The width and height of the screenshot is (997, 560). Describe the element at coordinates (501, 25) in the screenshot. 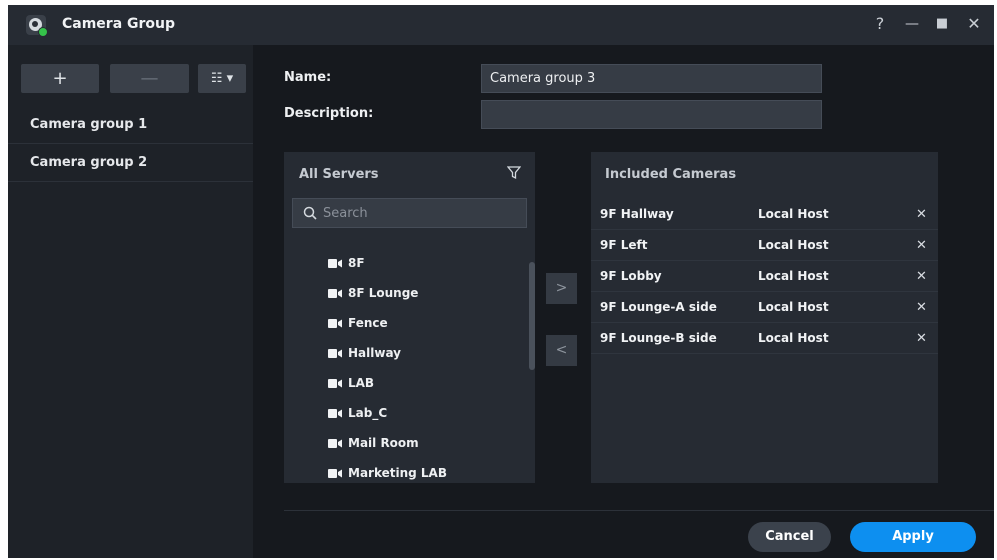

I see `title-bar: Camera Group ? — ■ ✕` at that location.